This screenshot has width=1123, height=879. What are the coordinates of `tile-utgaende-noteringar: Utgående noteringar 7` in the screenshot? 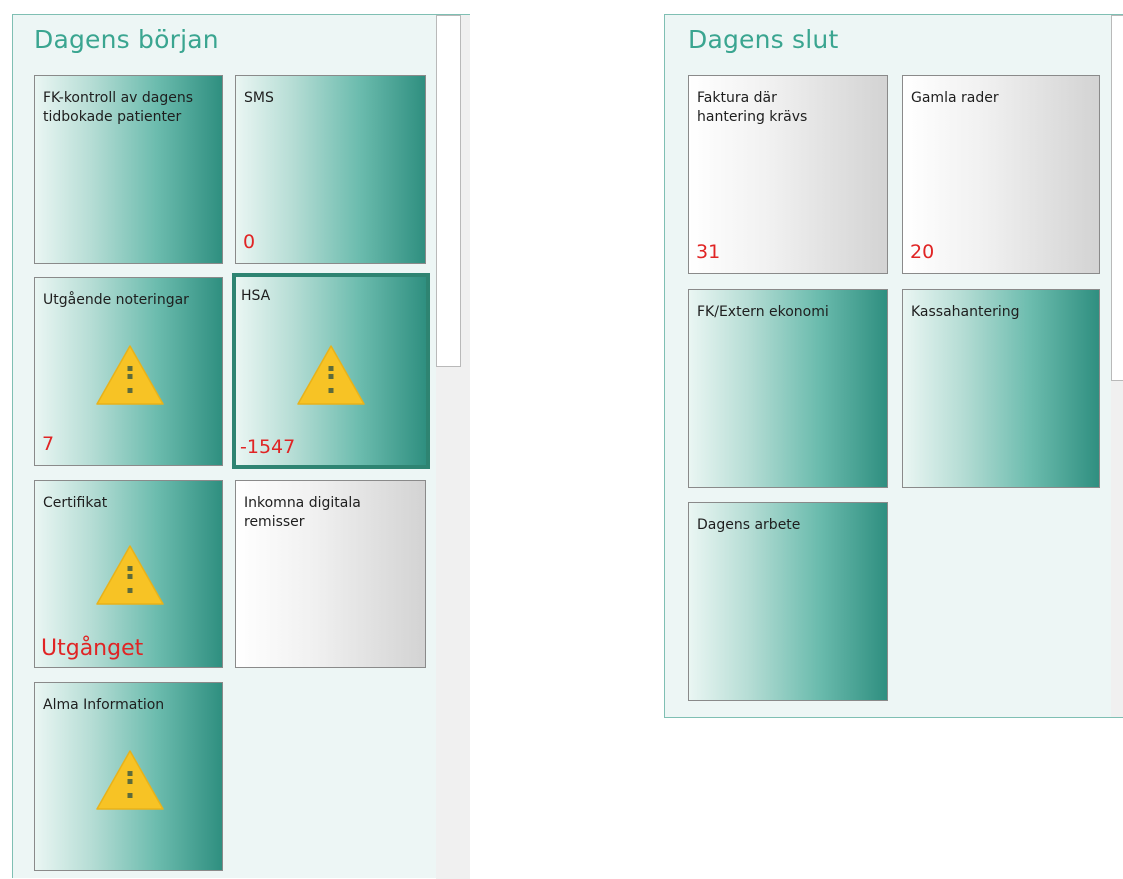 It's located at (128, 371).